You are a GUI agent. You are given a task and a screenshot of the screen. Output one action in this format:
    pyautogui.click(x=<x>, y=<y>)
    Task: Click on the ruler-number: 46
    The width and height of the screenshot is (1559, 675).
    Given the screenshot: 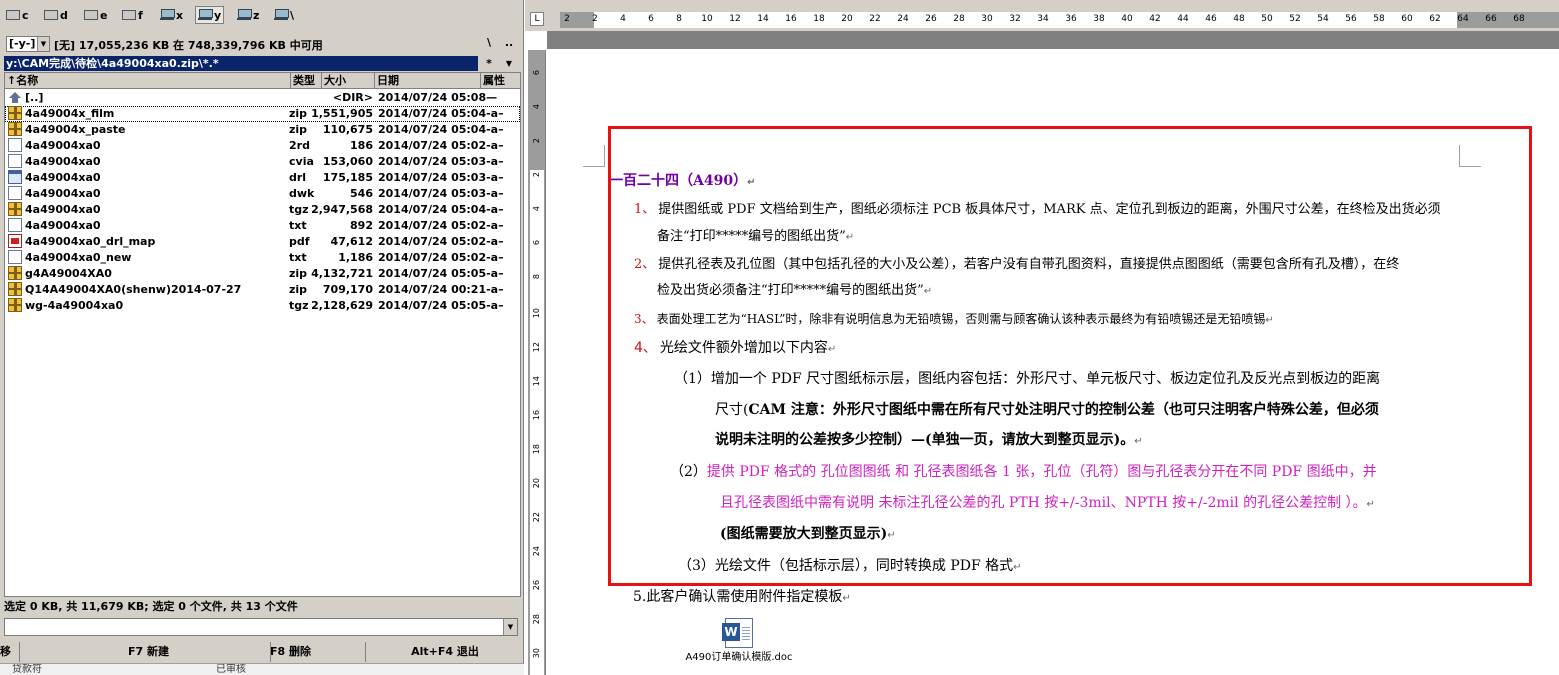 What is the action you would take?
    pyautogui.click(x=1211, y=19)
    